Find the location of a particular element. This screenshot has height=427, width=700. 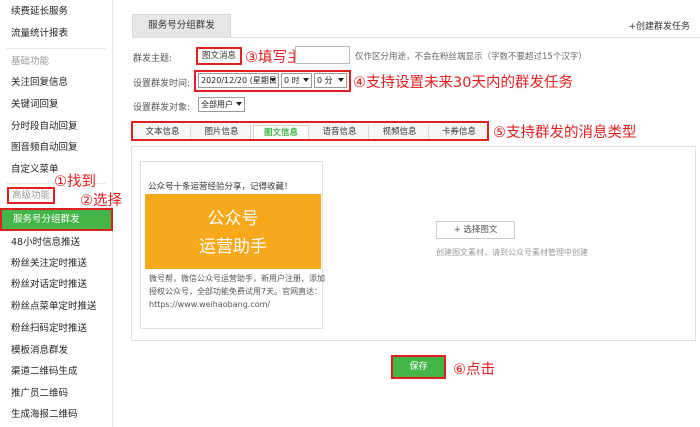

sidebar-item-keyword-reply: 关键词回复 is located at coordinates (56, 104).